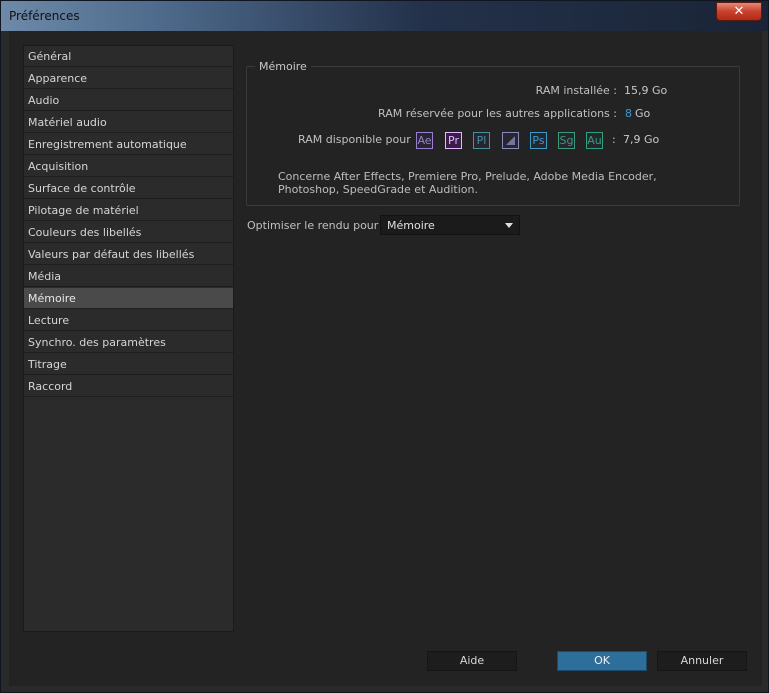 The width and height of the screenshot is (769, 693). I want to click on close-icon: ✕, so click(739, 11).